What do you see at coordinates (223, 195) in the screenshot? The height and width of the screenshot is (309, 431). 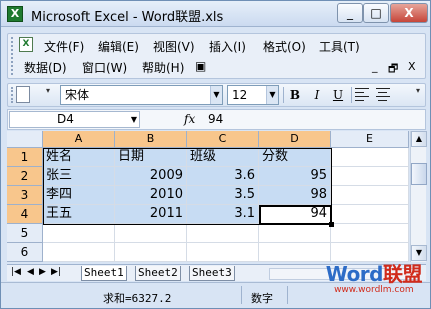 I see `cell-c3: 3.5` at bounding box center [223, 195].